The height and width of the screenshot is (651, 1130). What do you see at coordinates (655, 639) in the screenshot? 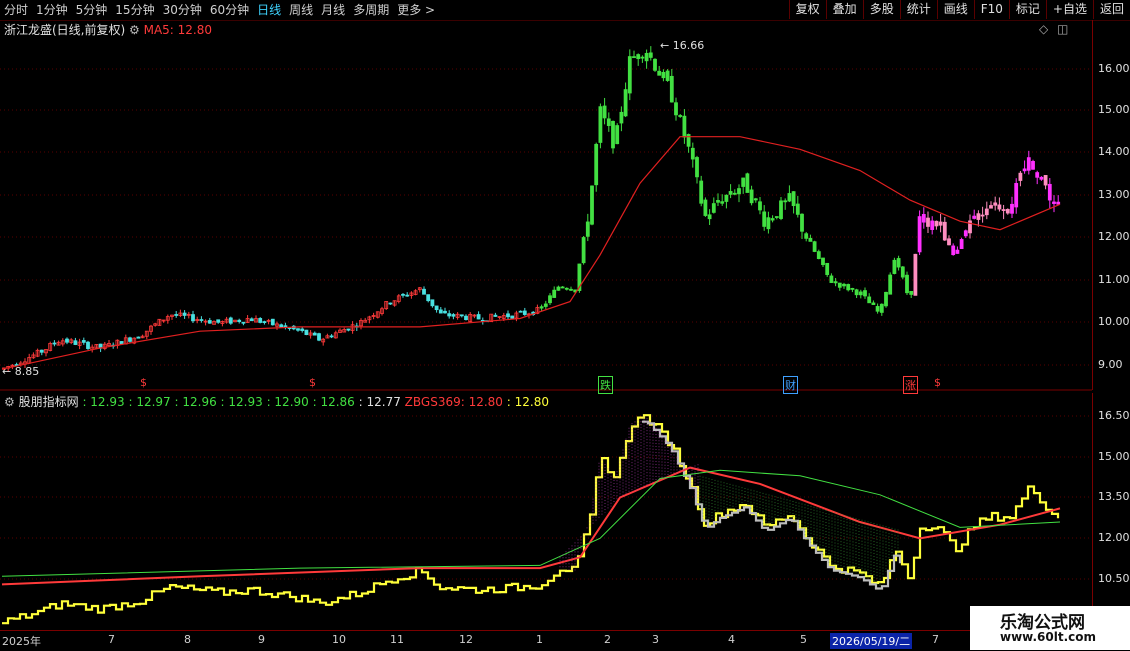
I see `date-label: 3` at bounding box center [655, 639].